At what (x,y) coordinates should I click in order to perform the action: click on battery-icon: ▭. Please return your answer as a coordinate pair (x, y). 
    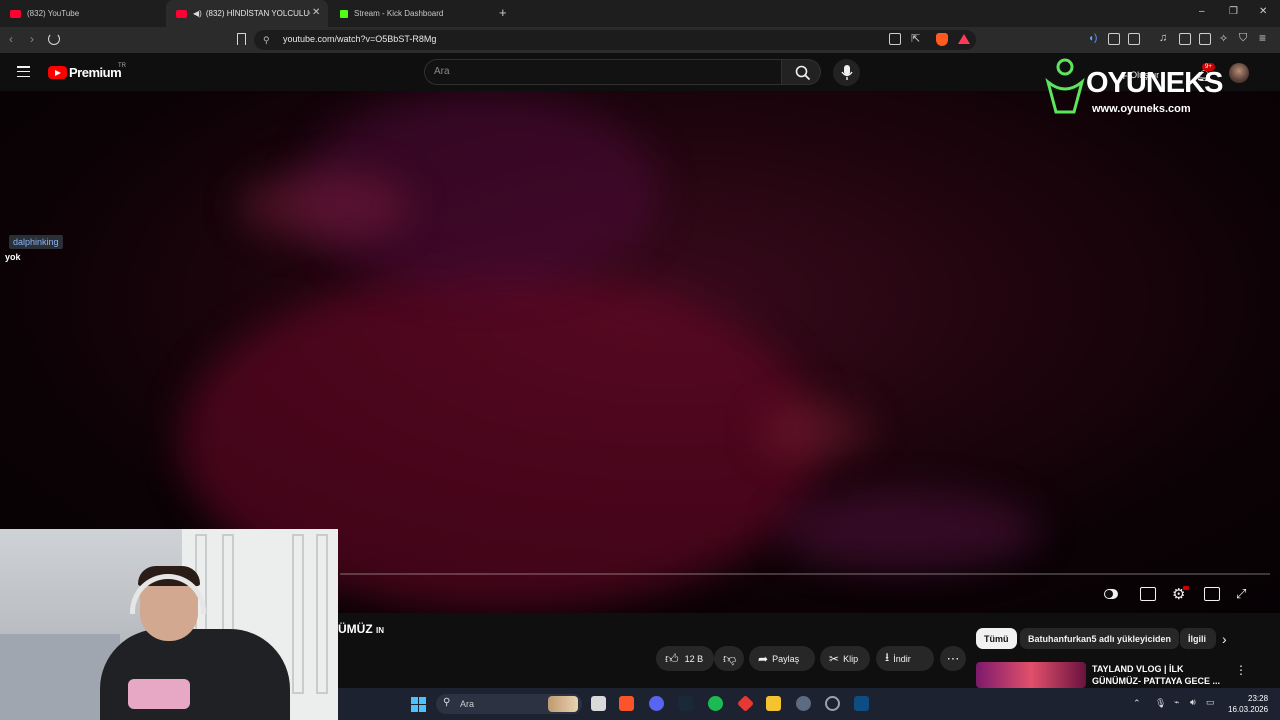
    Looking at the image, I should click on (1210, 702).